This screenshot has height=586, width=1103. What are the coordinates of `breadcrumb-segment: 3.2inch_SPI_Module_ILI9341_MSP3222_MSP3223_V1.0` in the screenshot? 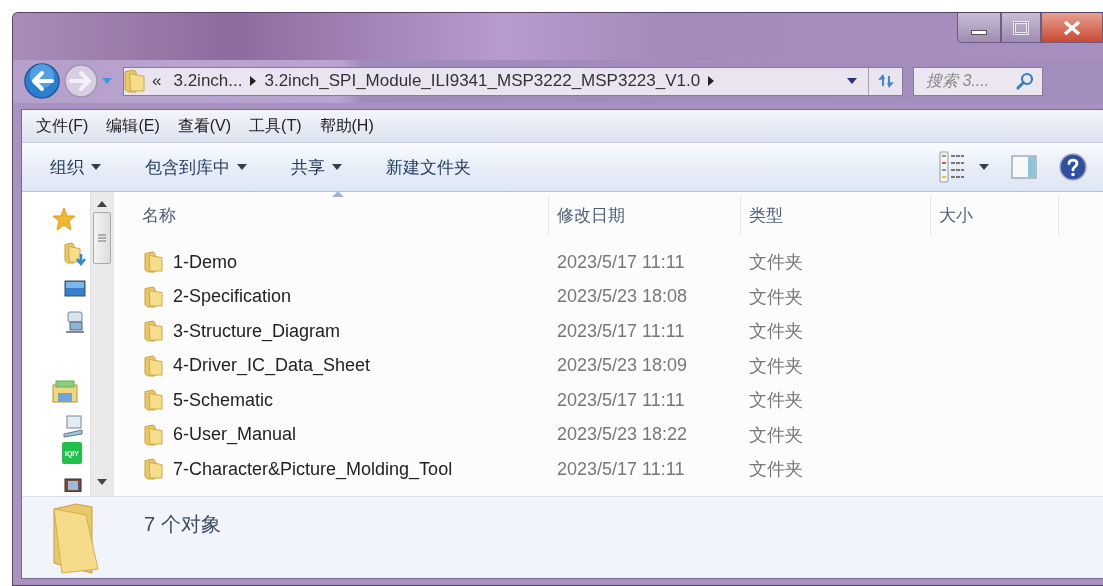 It's located at (482, 81).